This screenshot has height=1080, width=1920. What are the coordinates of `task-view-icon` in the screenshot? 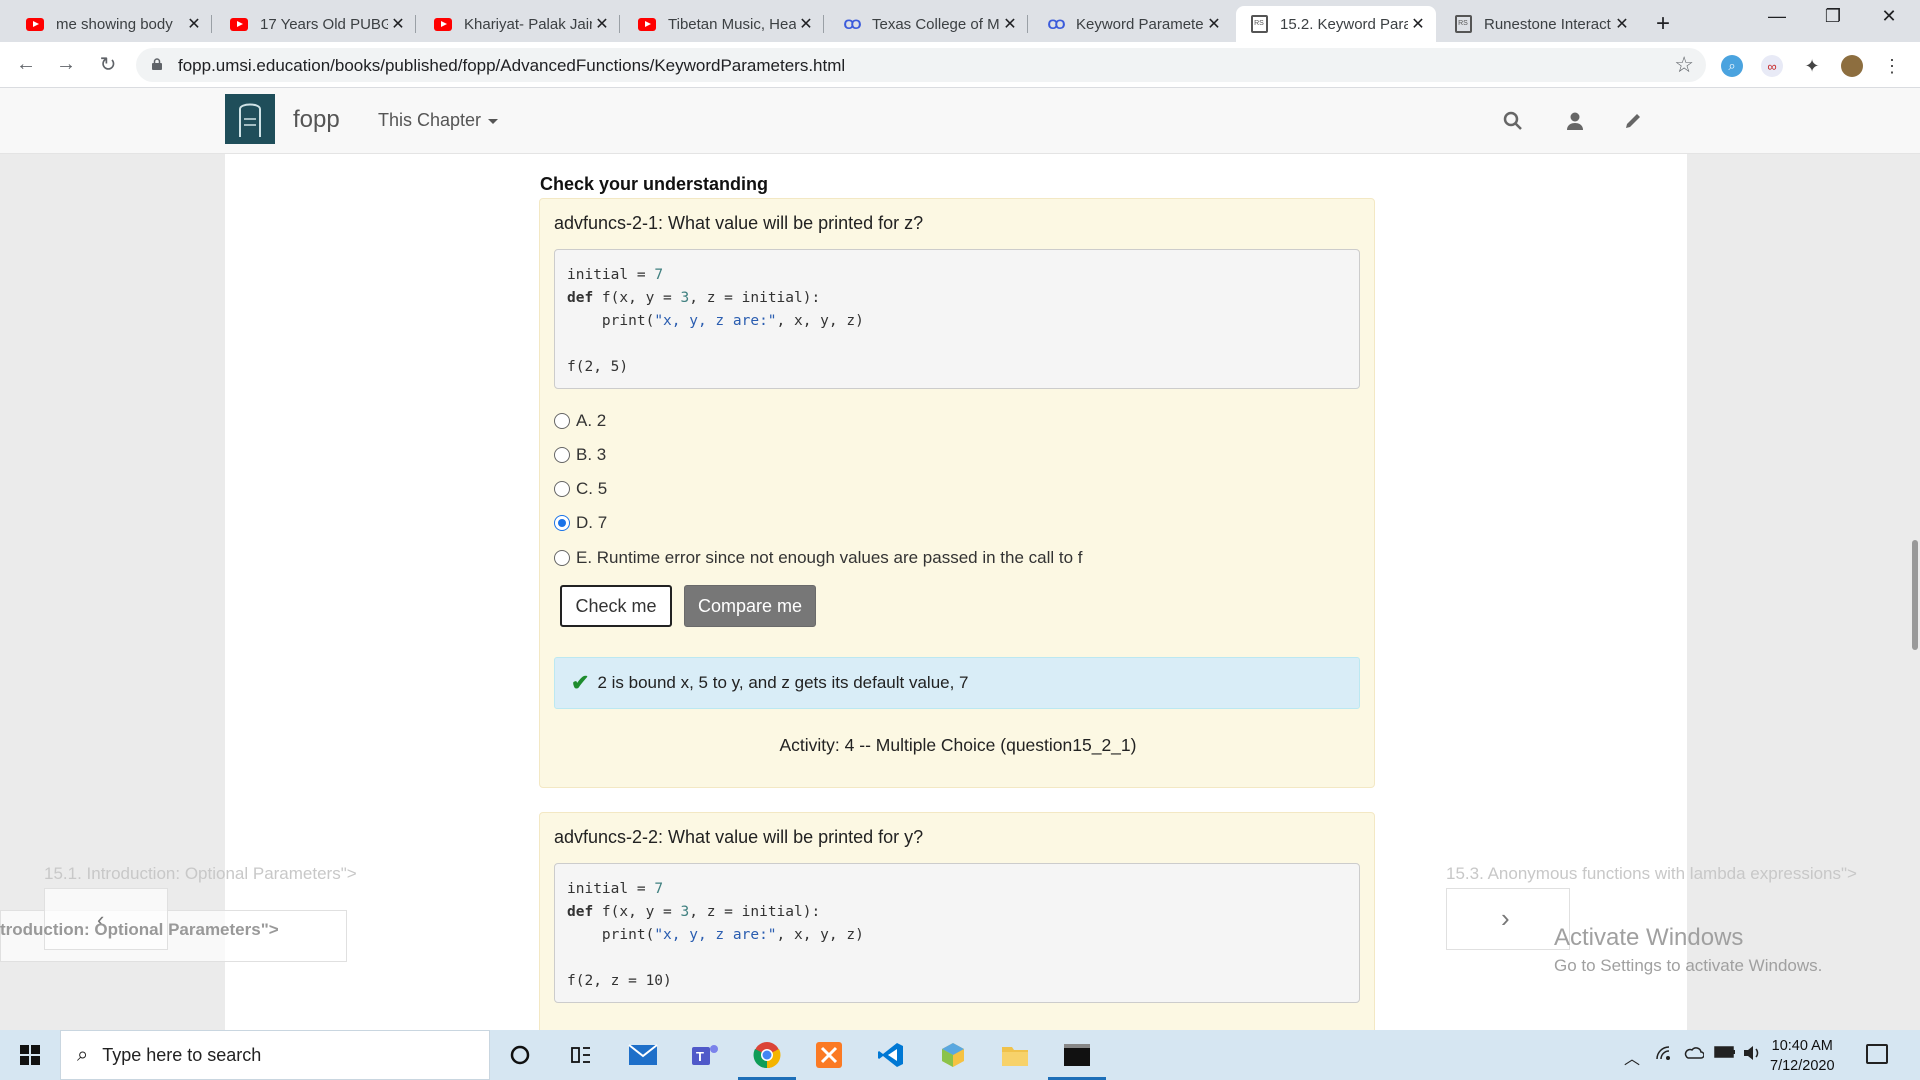 It's located at (581, 1055).